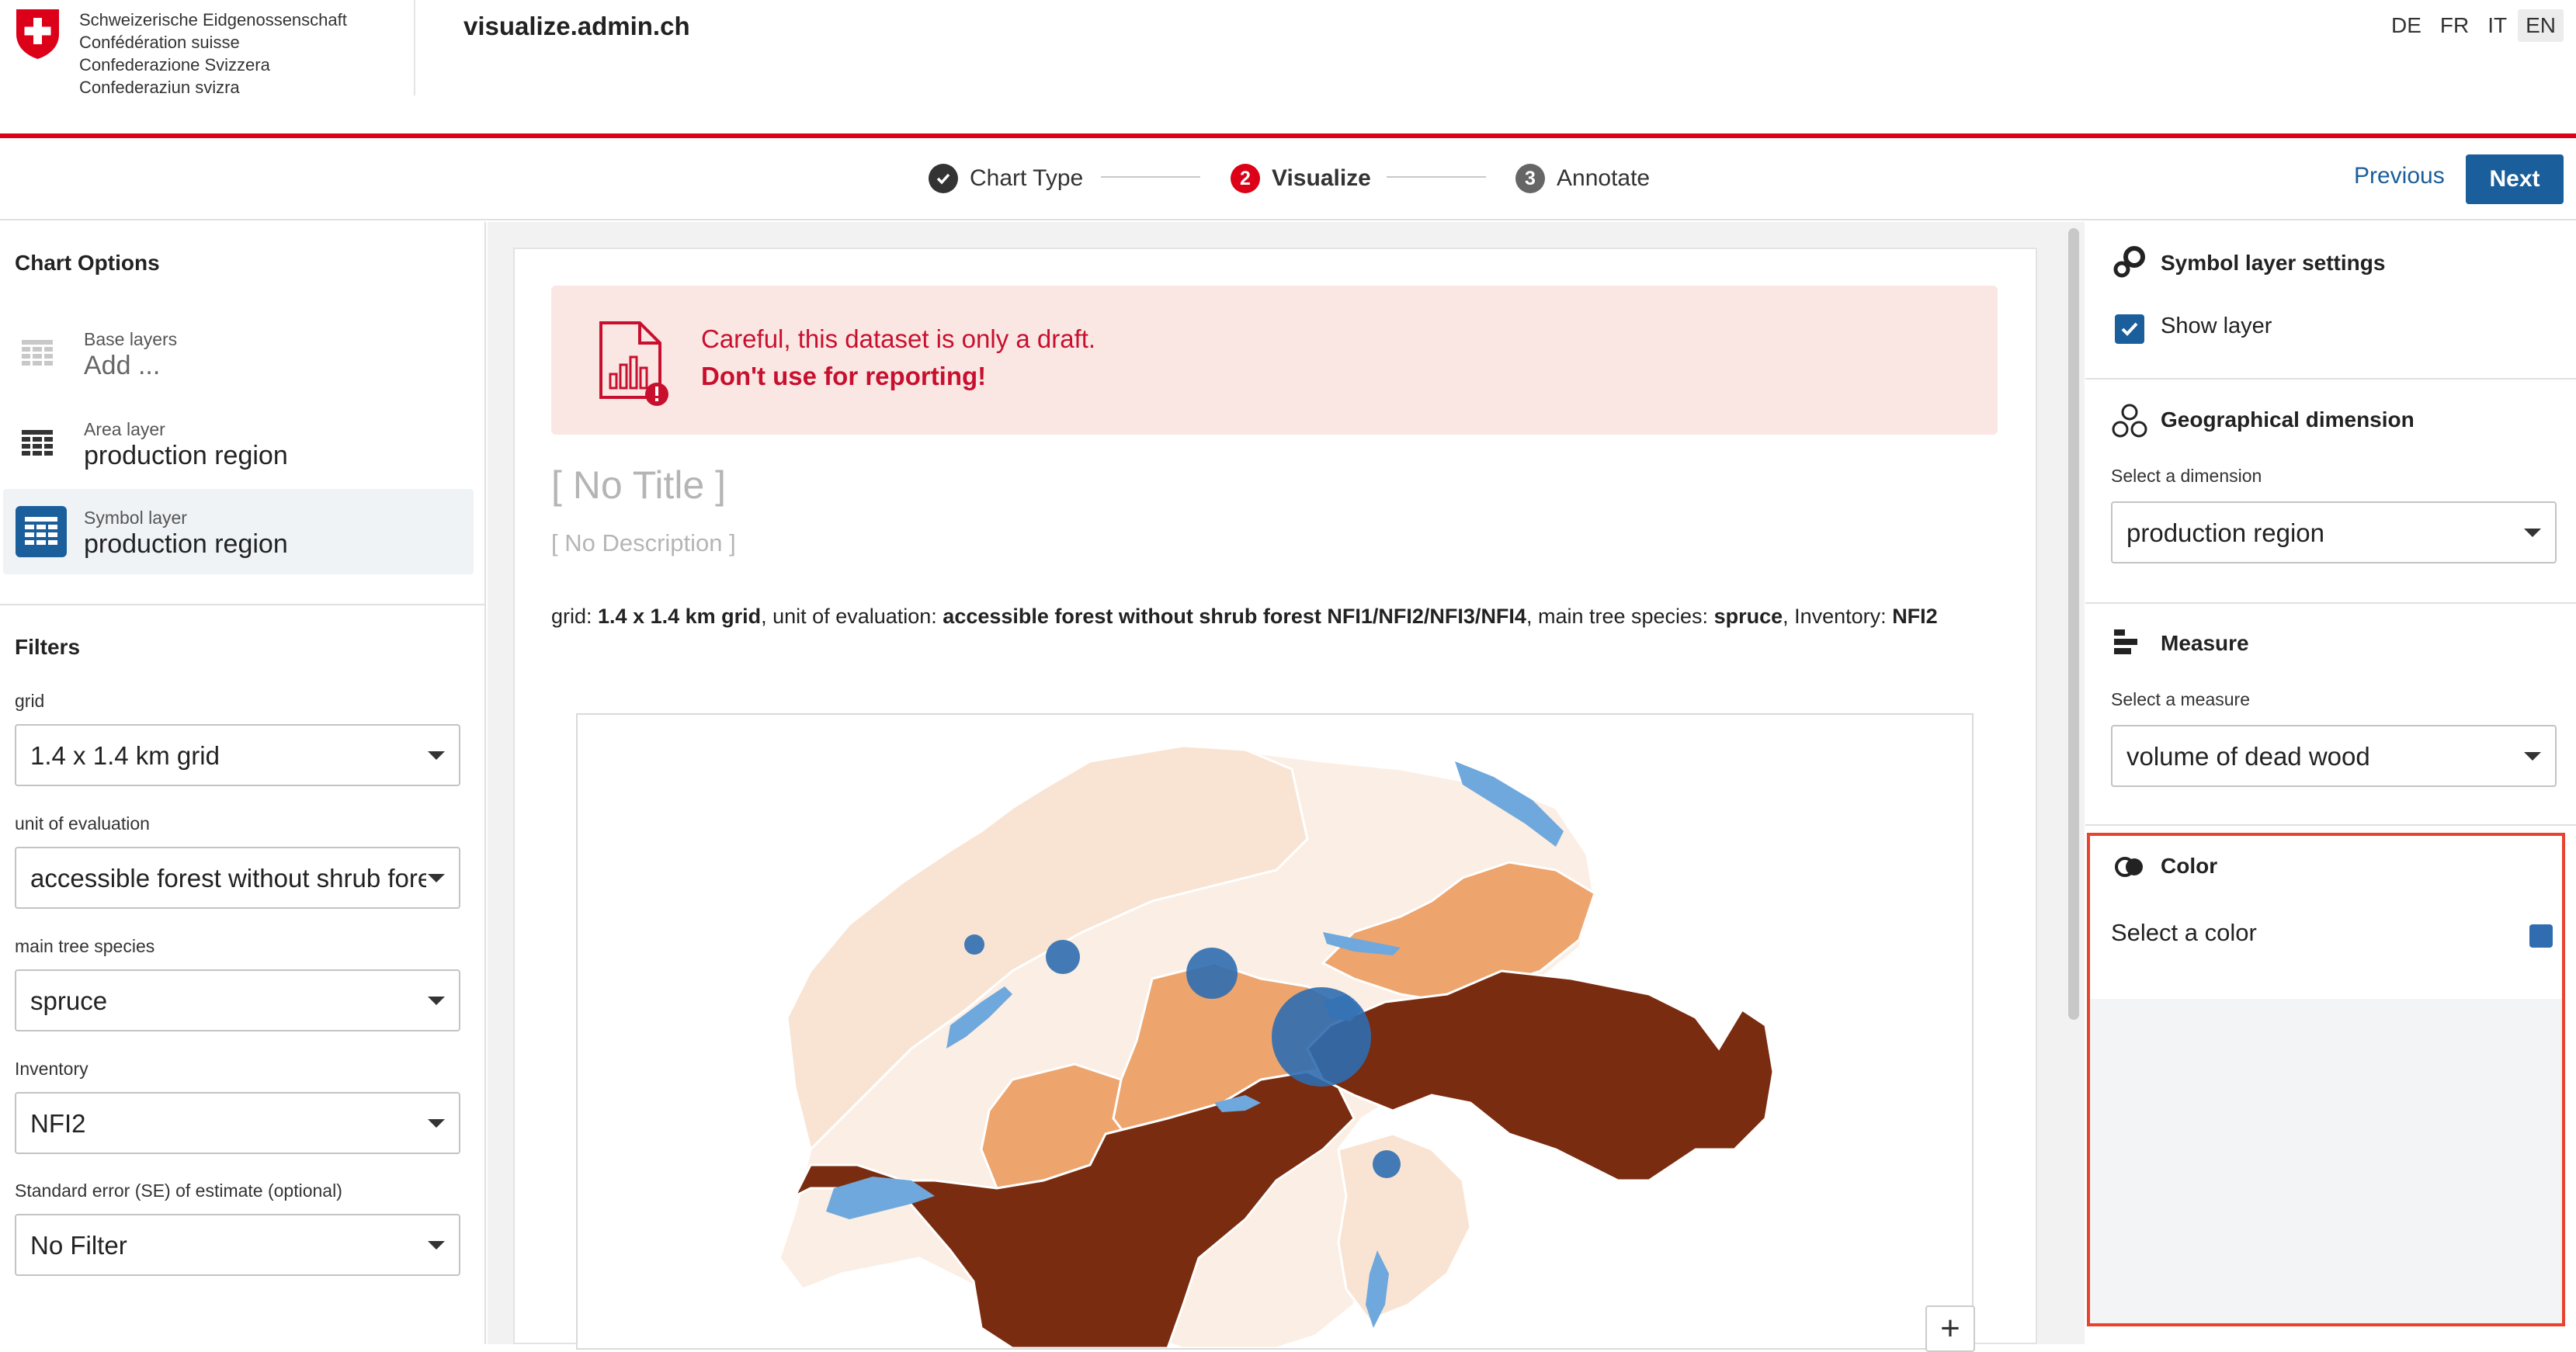 This screenshot has height=1352, width=2576. What do you see at coordinates (2073, 624) in the screenshot?
I see `scrollbar-thumb` at bounding box center [2073, 624].